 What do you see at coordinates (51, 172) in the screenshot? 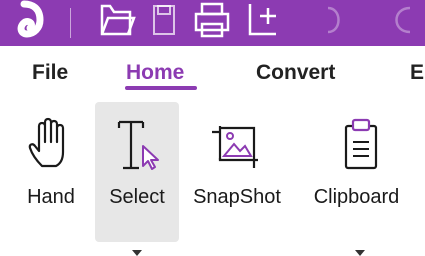
I see `hand-button: Hand` at bounding box center [51, 172].